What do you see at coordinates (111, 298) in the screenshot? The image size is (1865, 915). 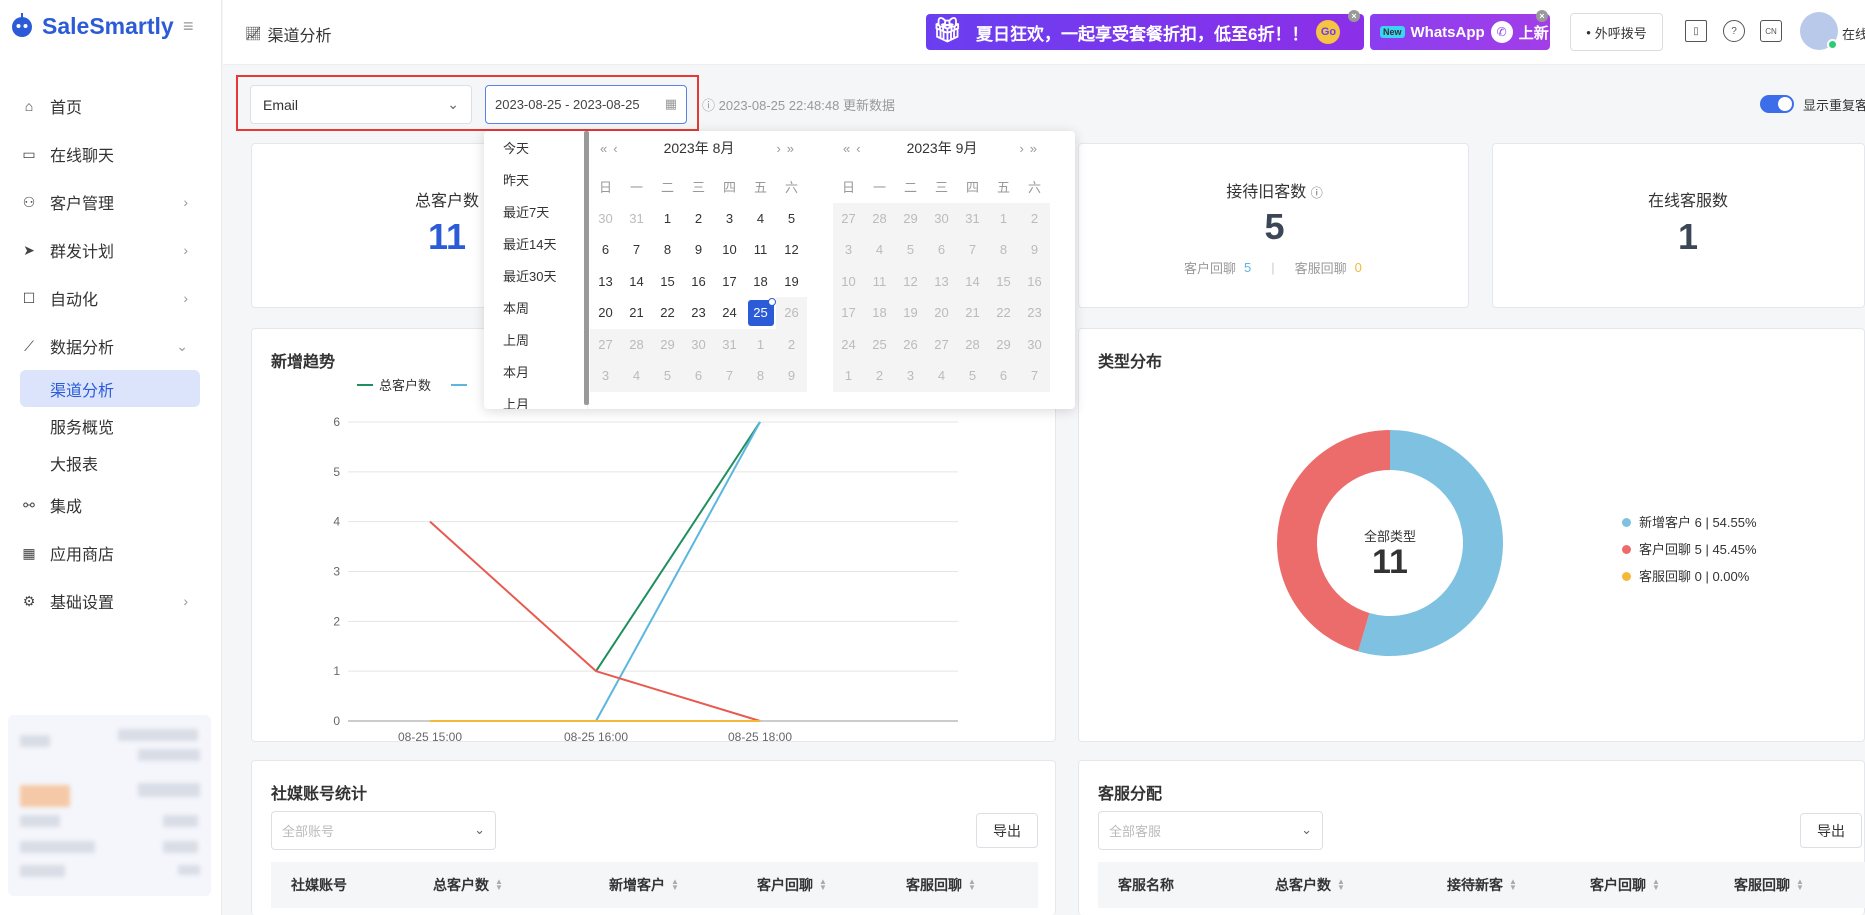 I see `nav-automation: ☐ 自动化 ›` at bounding box center [111, 298].